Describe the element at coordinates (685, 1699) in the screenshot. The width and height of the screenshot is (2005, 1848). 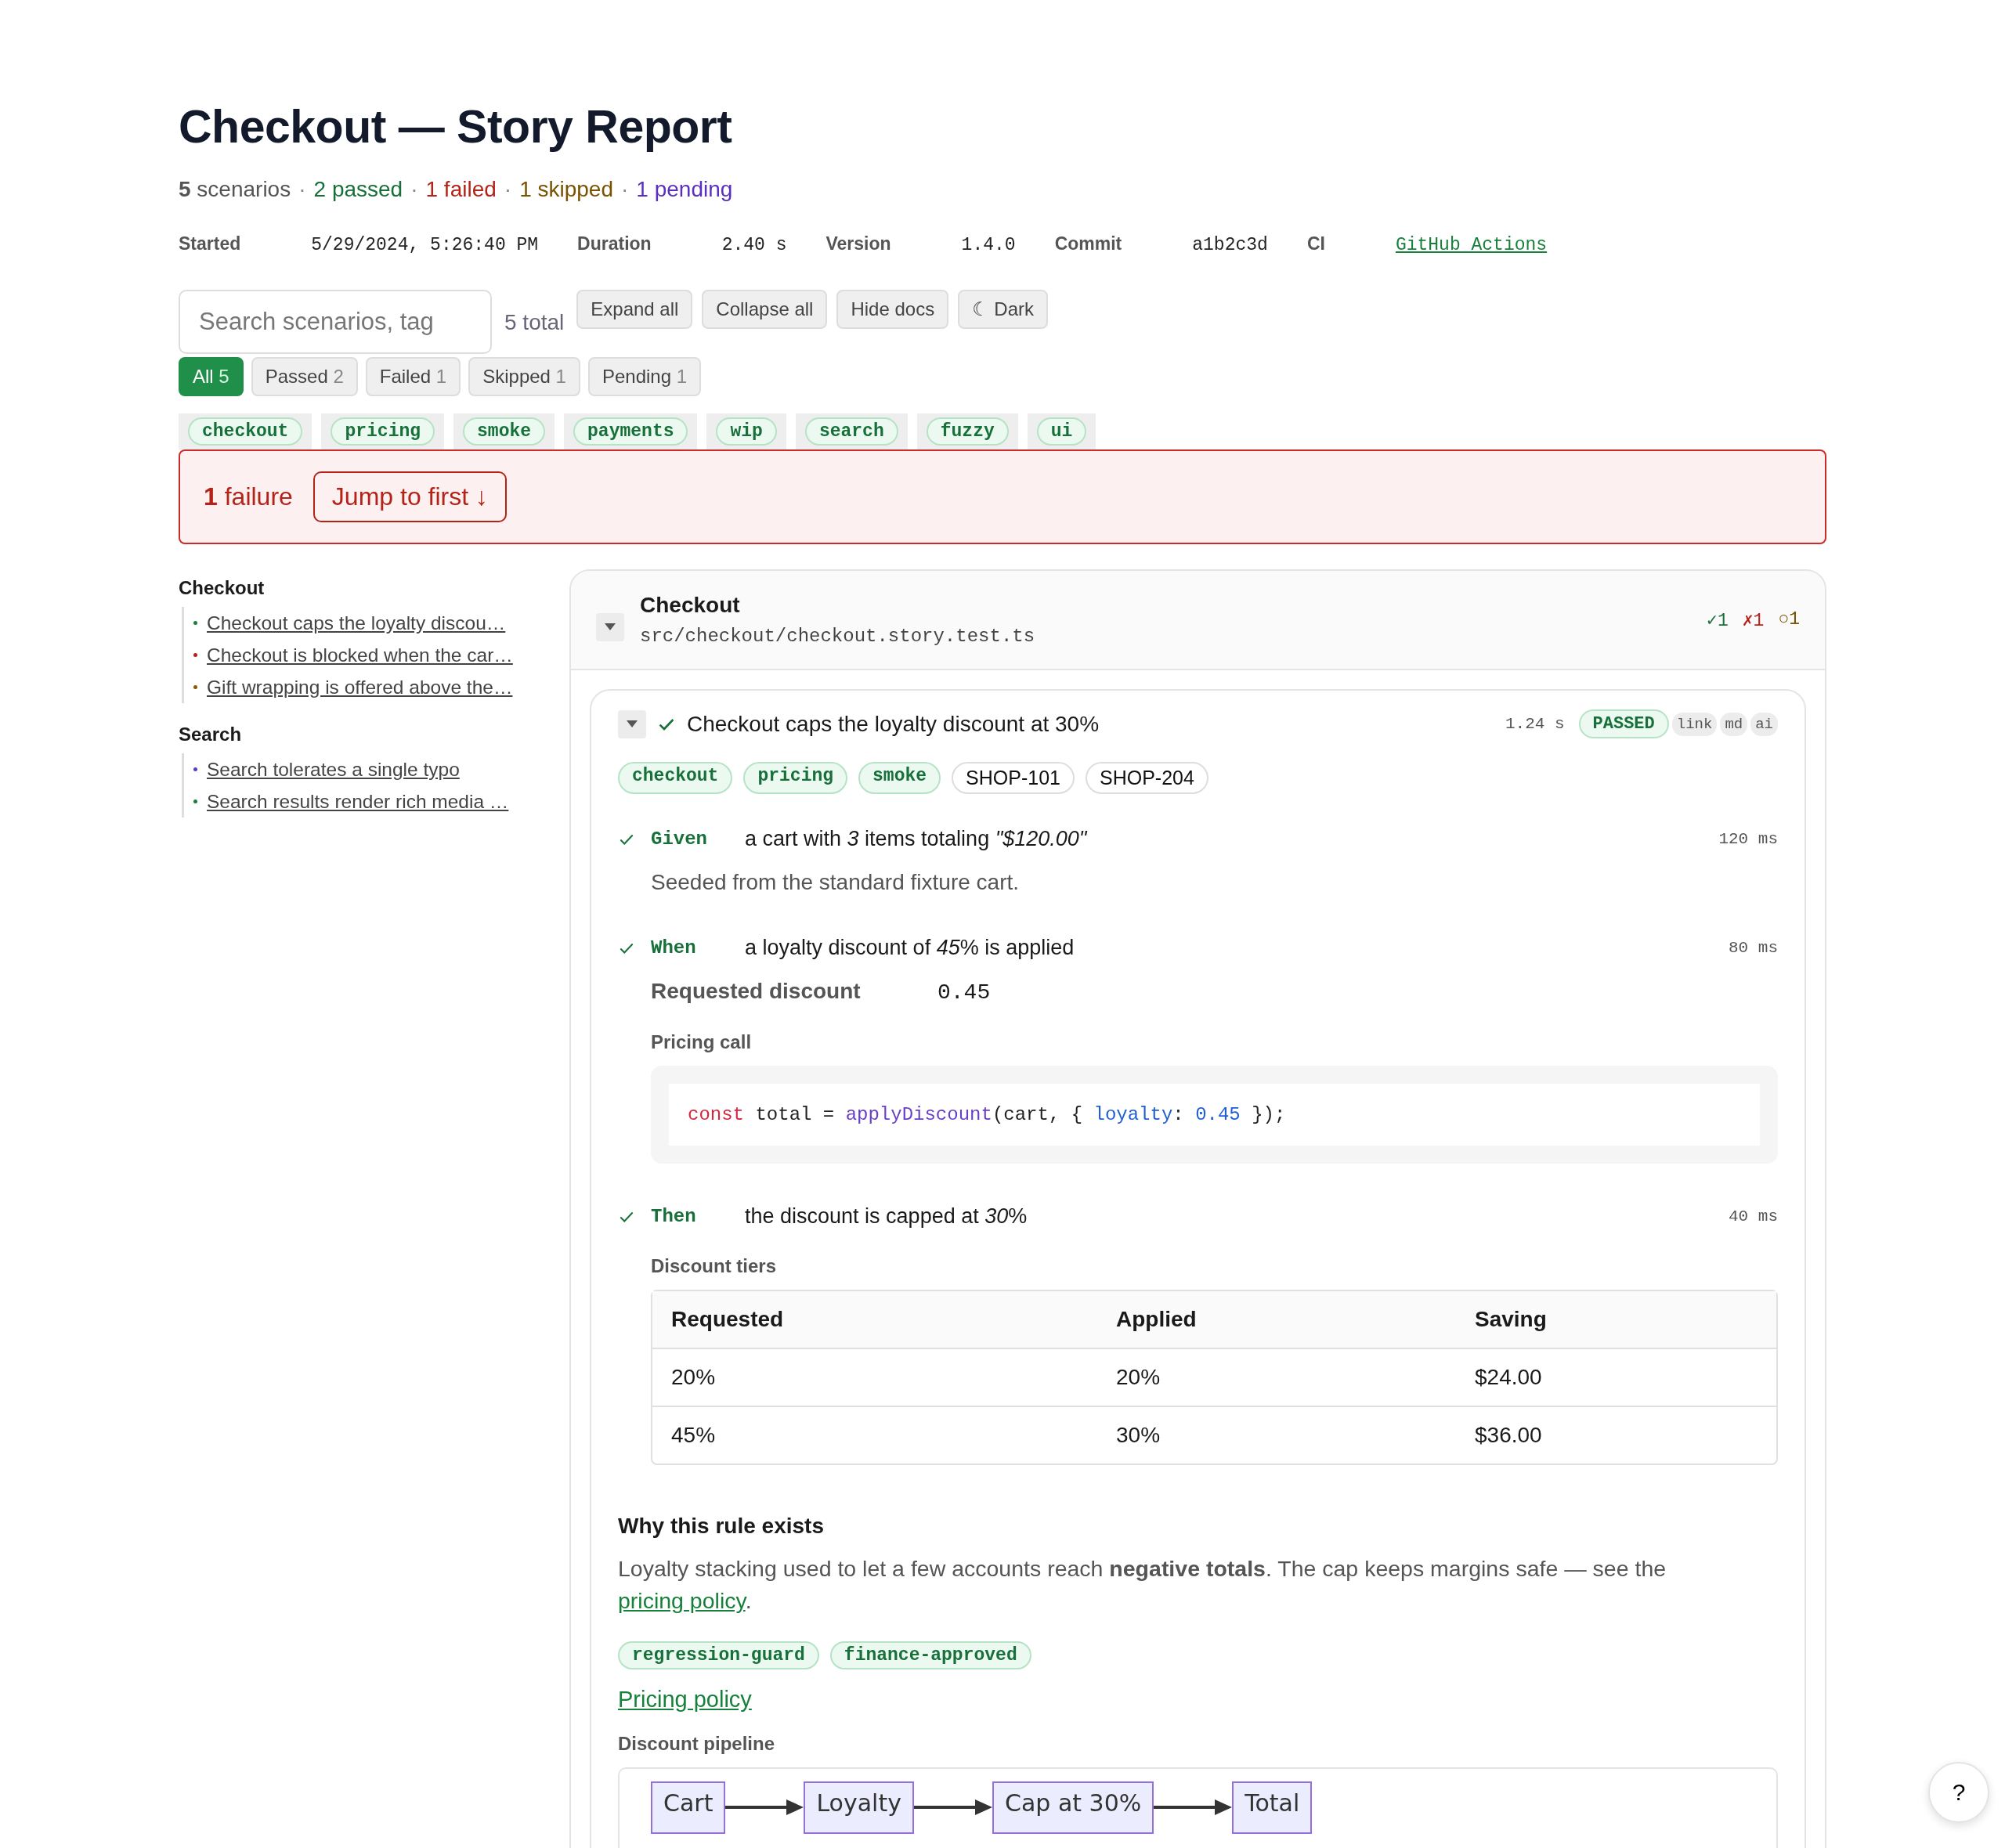
I see `policy-link: Pricing policy` at that location.